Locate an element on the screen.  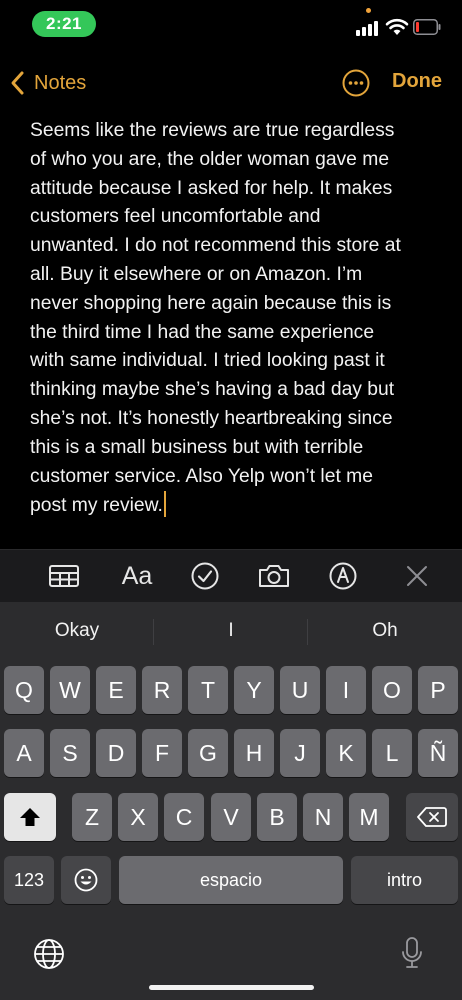
key-x: X is located at coordinates (138, 817).